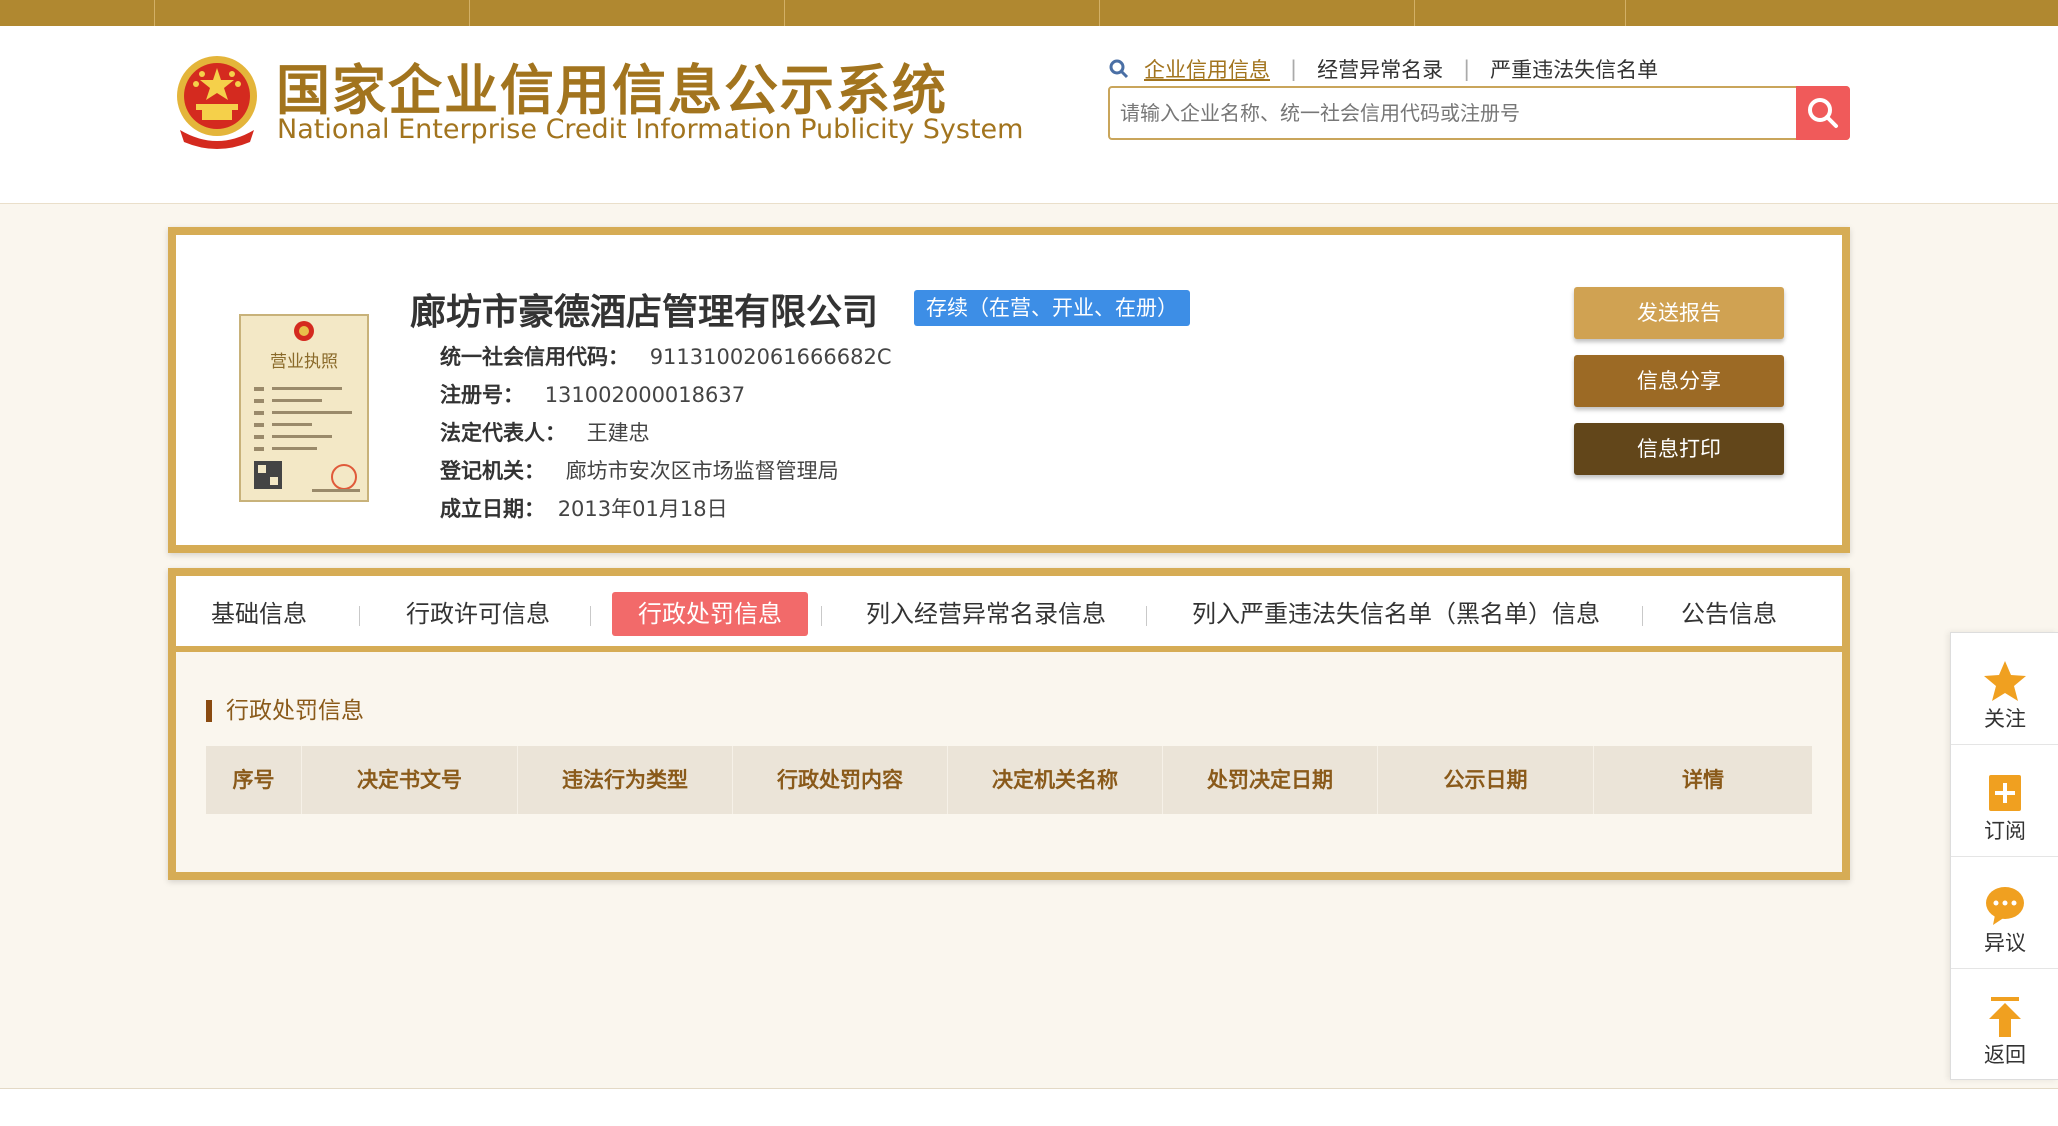  I want to click on star-icon, so click(2005, 681).